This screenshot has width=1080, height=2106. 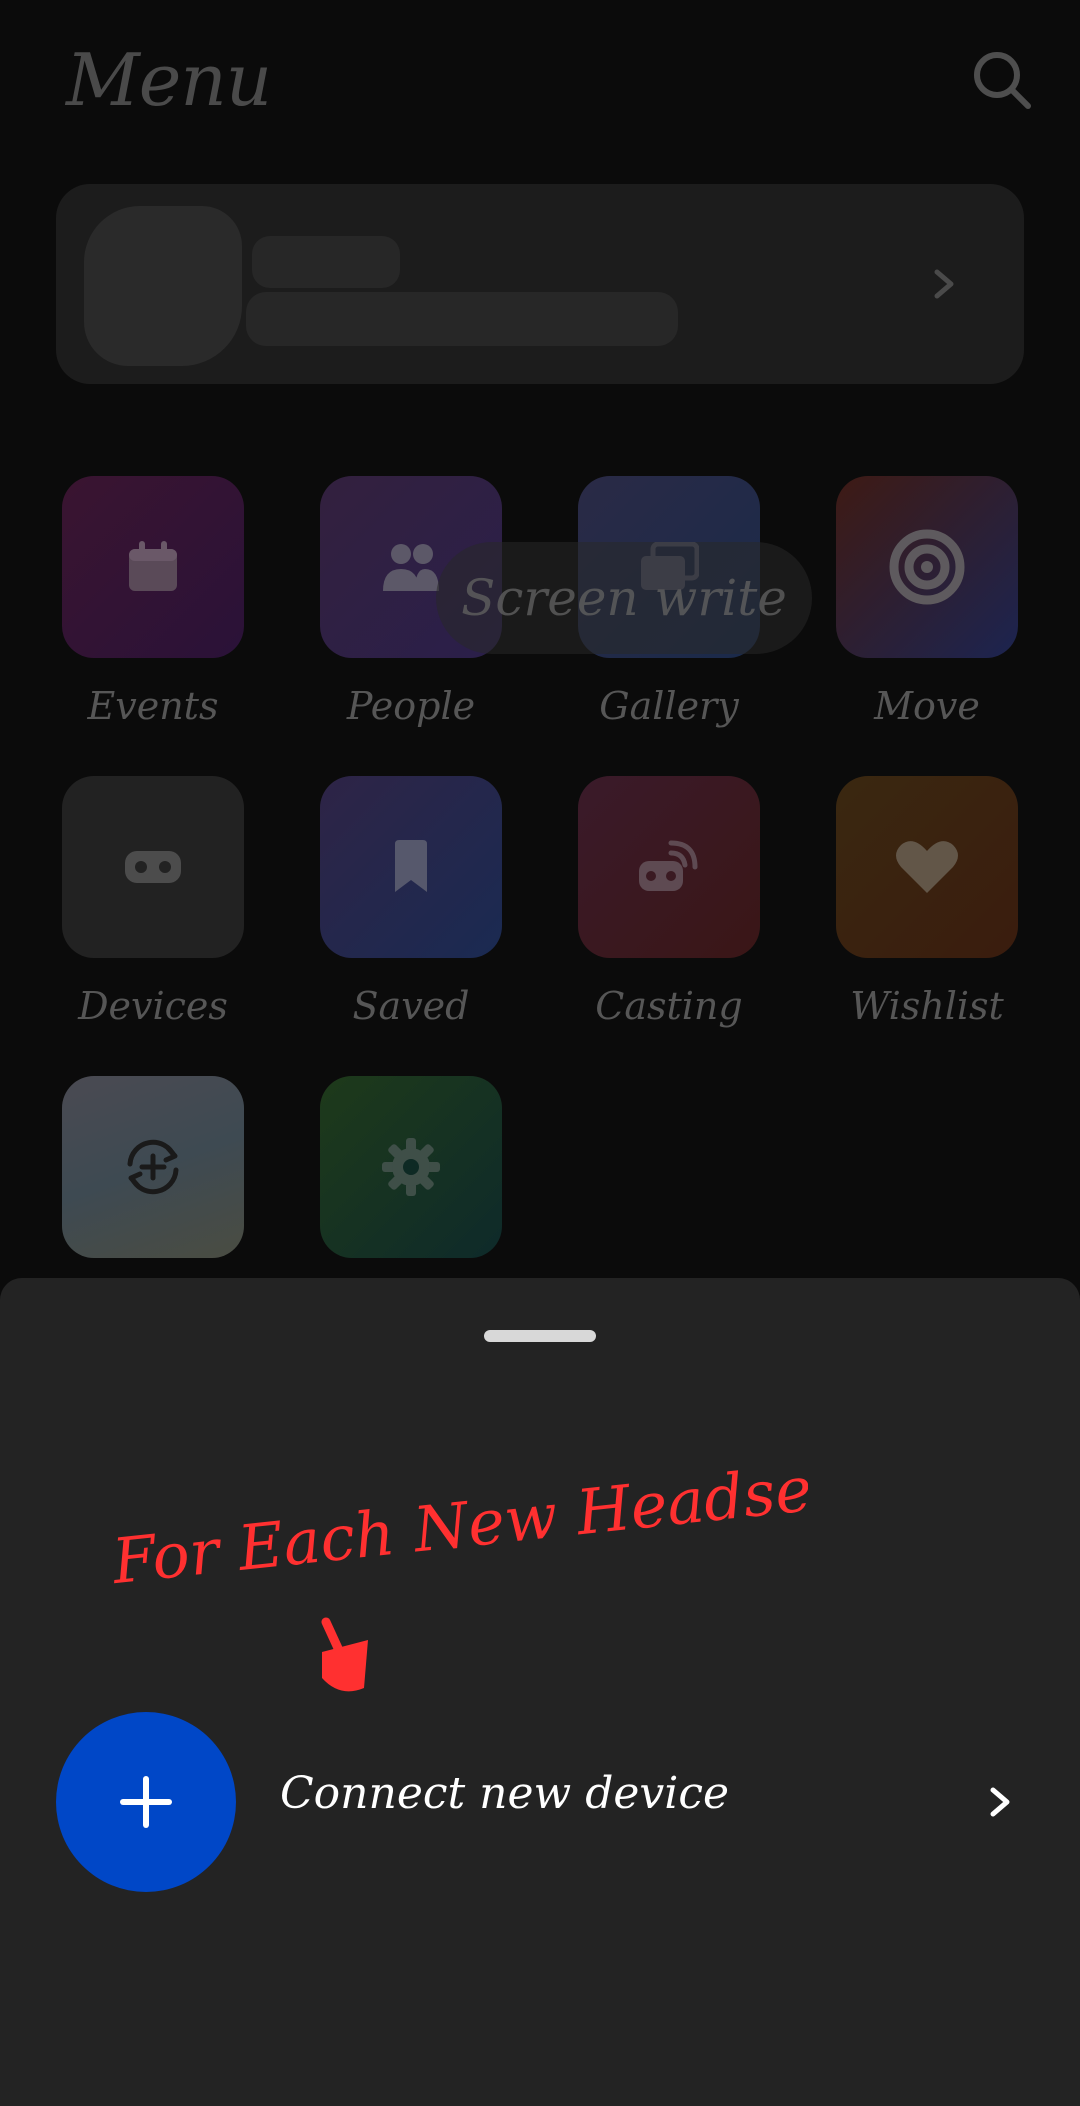 I want to click on profile-name-redacted, so click(x=326, y=262).